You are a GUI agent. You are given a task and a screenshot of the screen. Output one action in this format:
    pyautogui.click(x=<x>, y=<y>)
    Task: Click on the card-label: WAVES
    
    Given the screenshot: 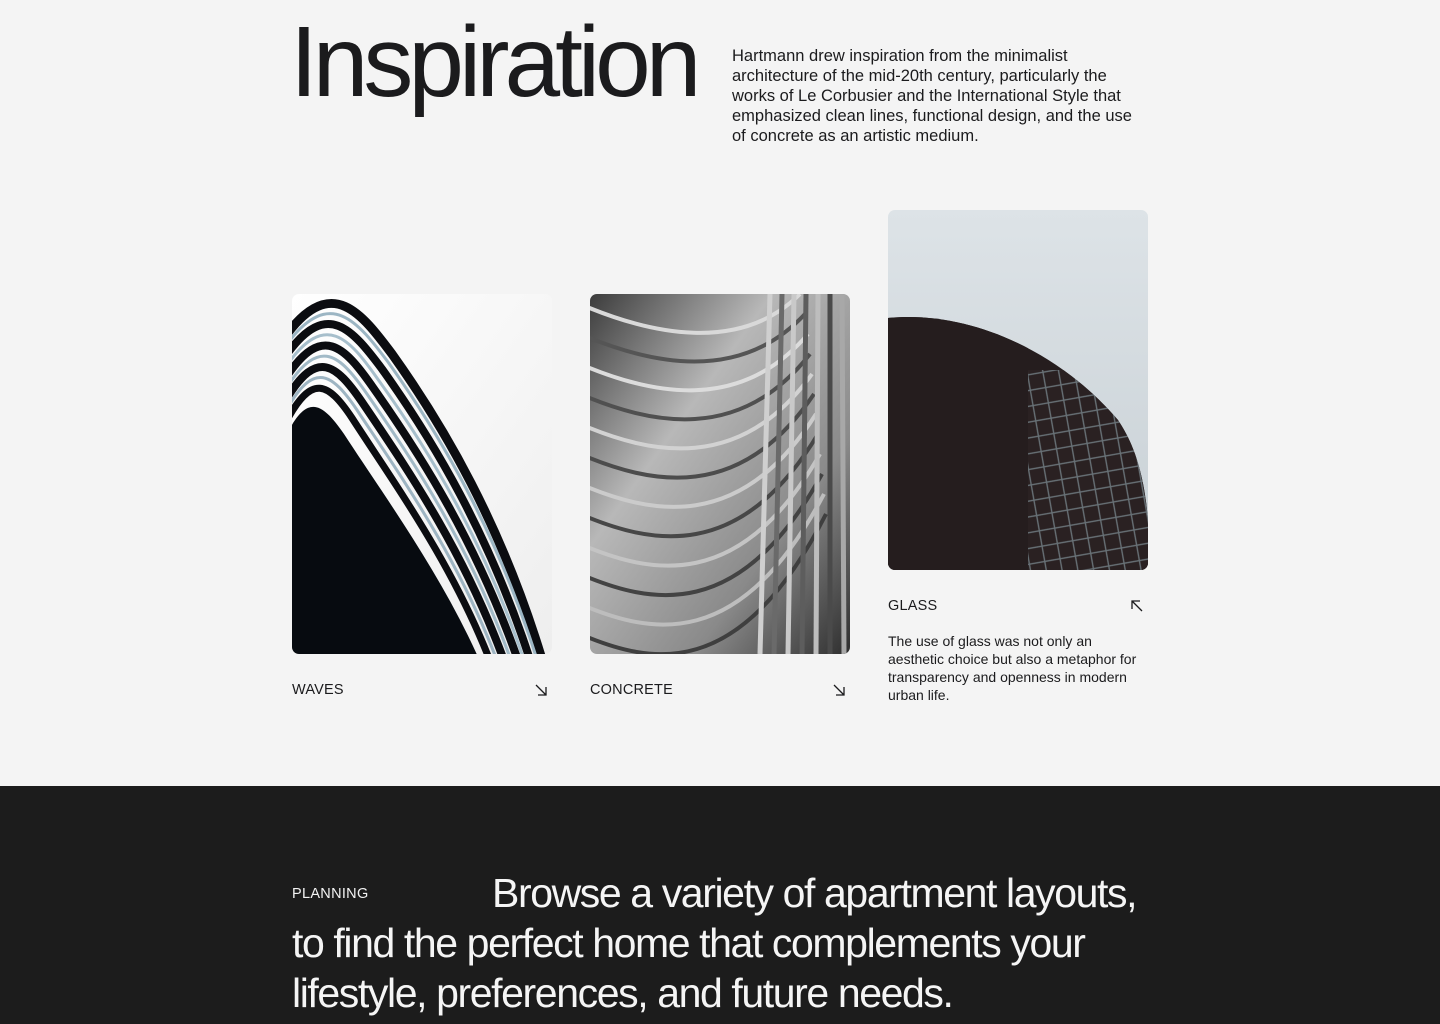 What is the action you would take?
    pyautogui.click(x=318, y=690)
    